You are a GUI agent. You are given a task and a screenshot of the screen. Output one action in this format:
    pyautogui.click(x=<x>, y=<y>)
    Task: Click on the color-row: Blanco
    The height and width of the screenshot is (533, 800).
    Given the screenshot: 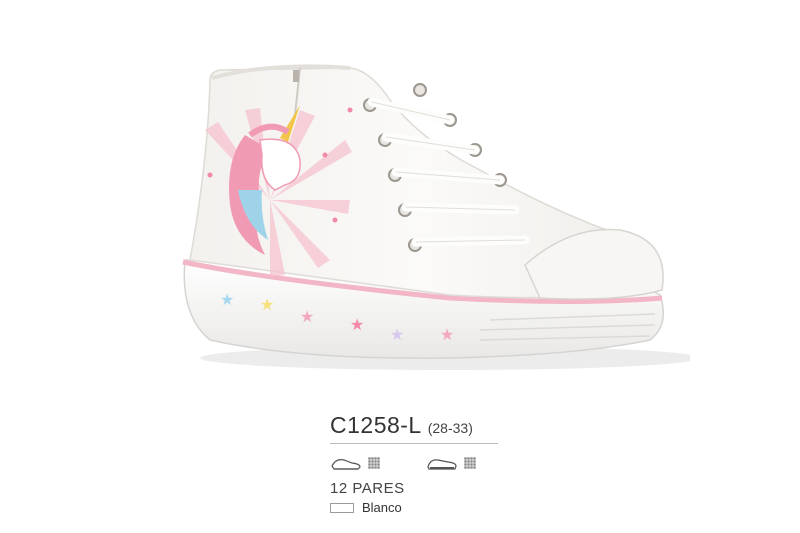 What is the action you would take?
    pyautogui.click(x=430, y=507)
    